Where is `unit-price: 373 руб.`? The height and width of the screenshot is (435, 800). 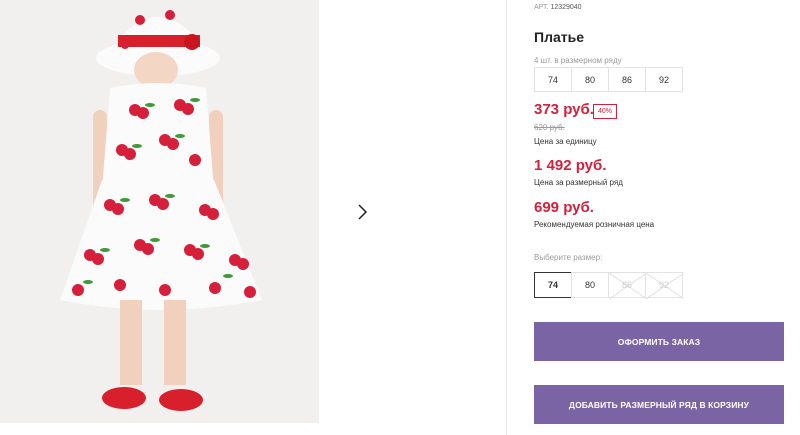
unit-price: 373 руб. is located at coordinates (564, 109).